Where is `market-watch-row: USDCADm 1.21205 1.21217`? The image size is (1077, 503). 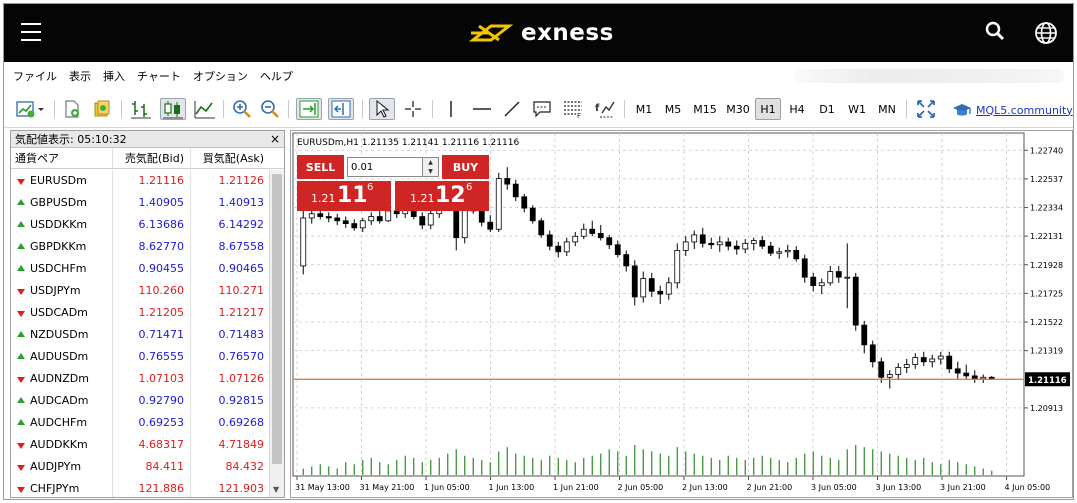
market-watch-row: USDCADm 1.21205 1.21217 is located at coordinates (141, 313).